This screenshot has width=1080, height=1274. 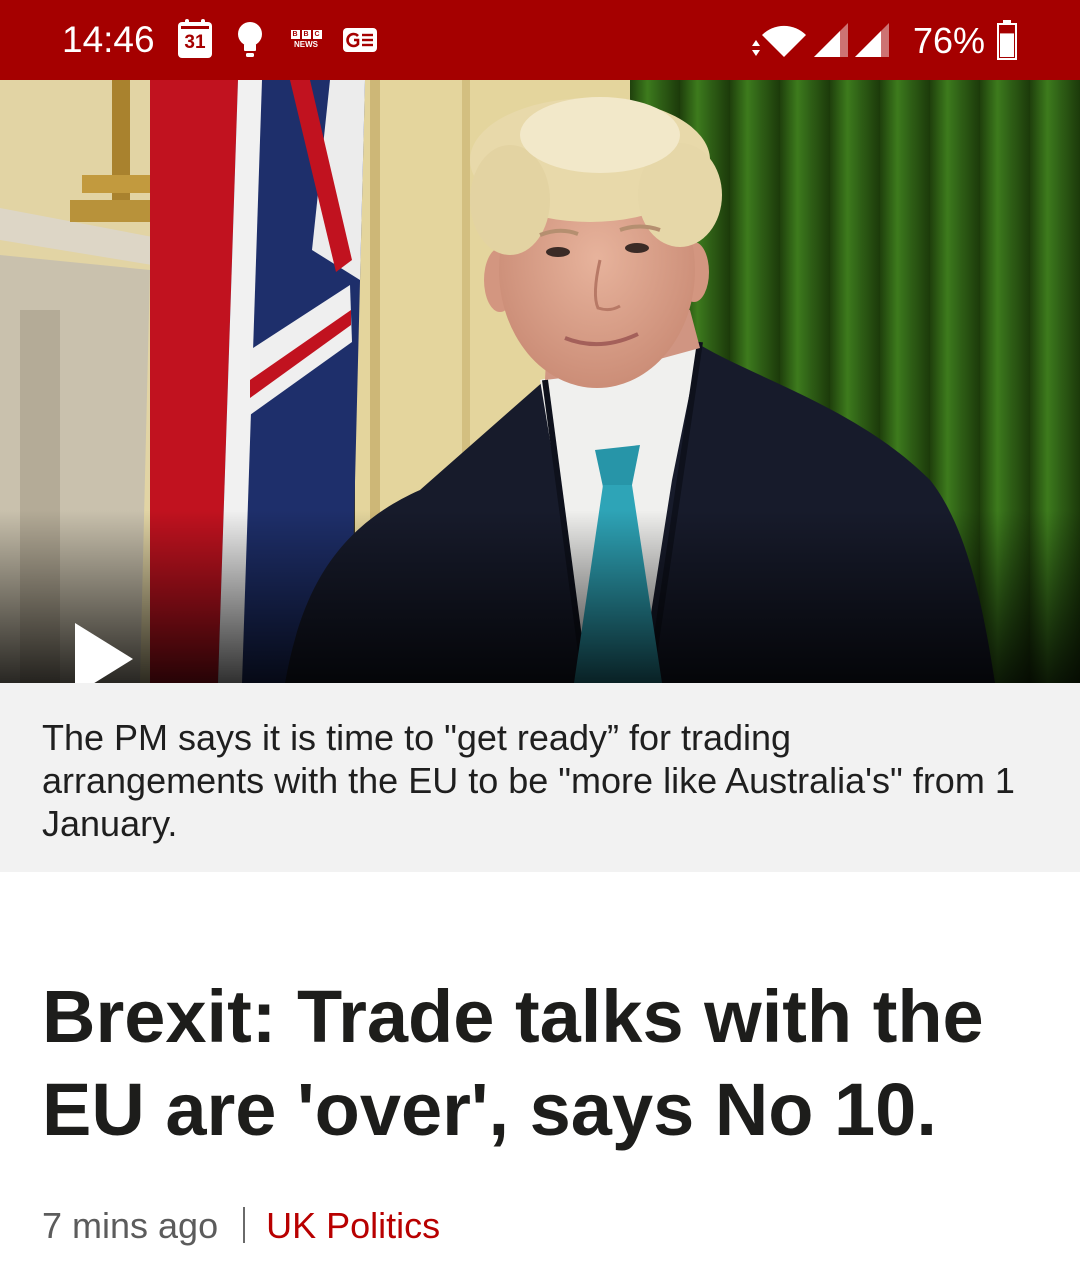 I want to click on bbc-logo-boxes: B B C, so click(x=306, y=34).